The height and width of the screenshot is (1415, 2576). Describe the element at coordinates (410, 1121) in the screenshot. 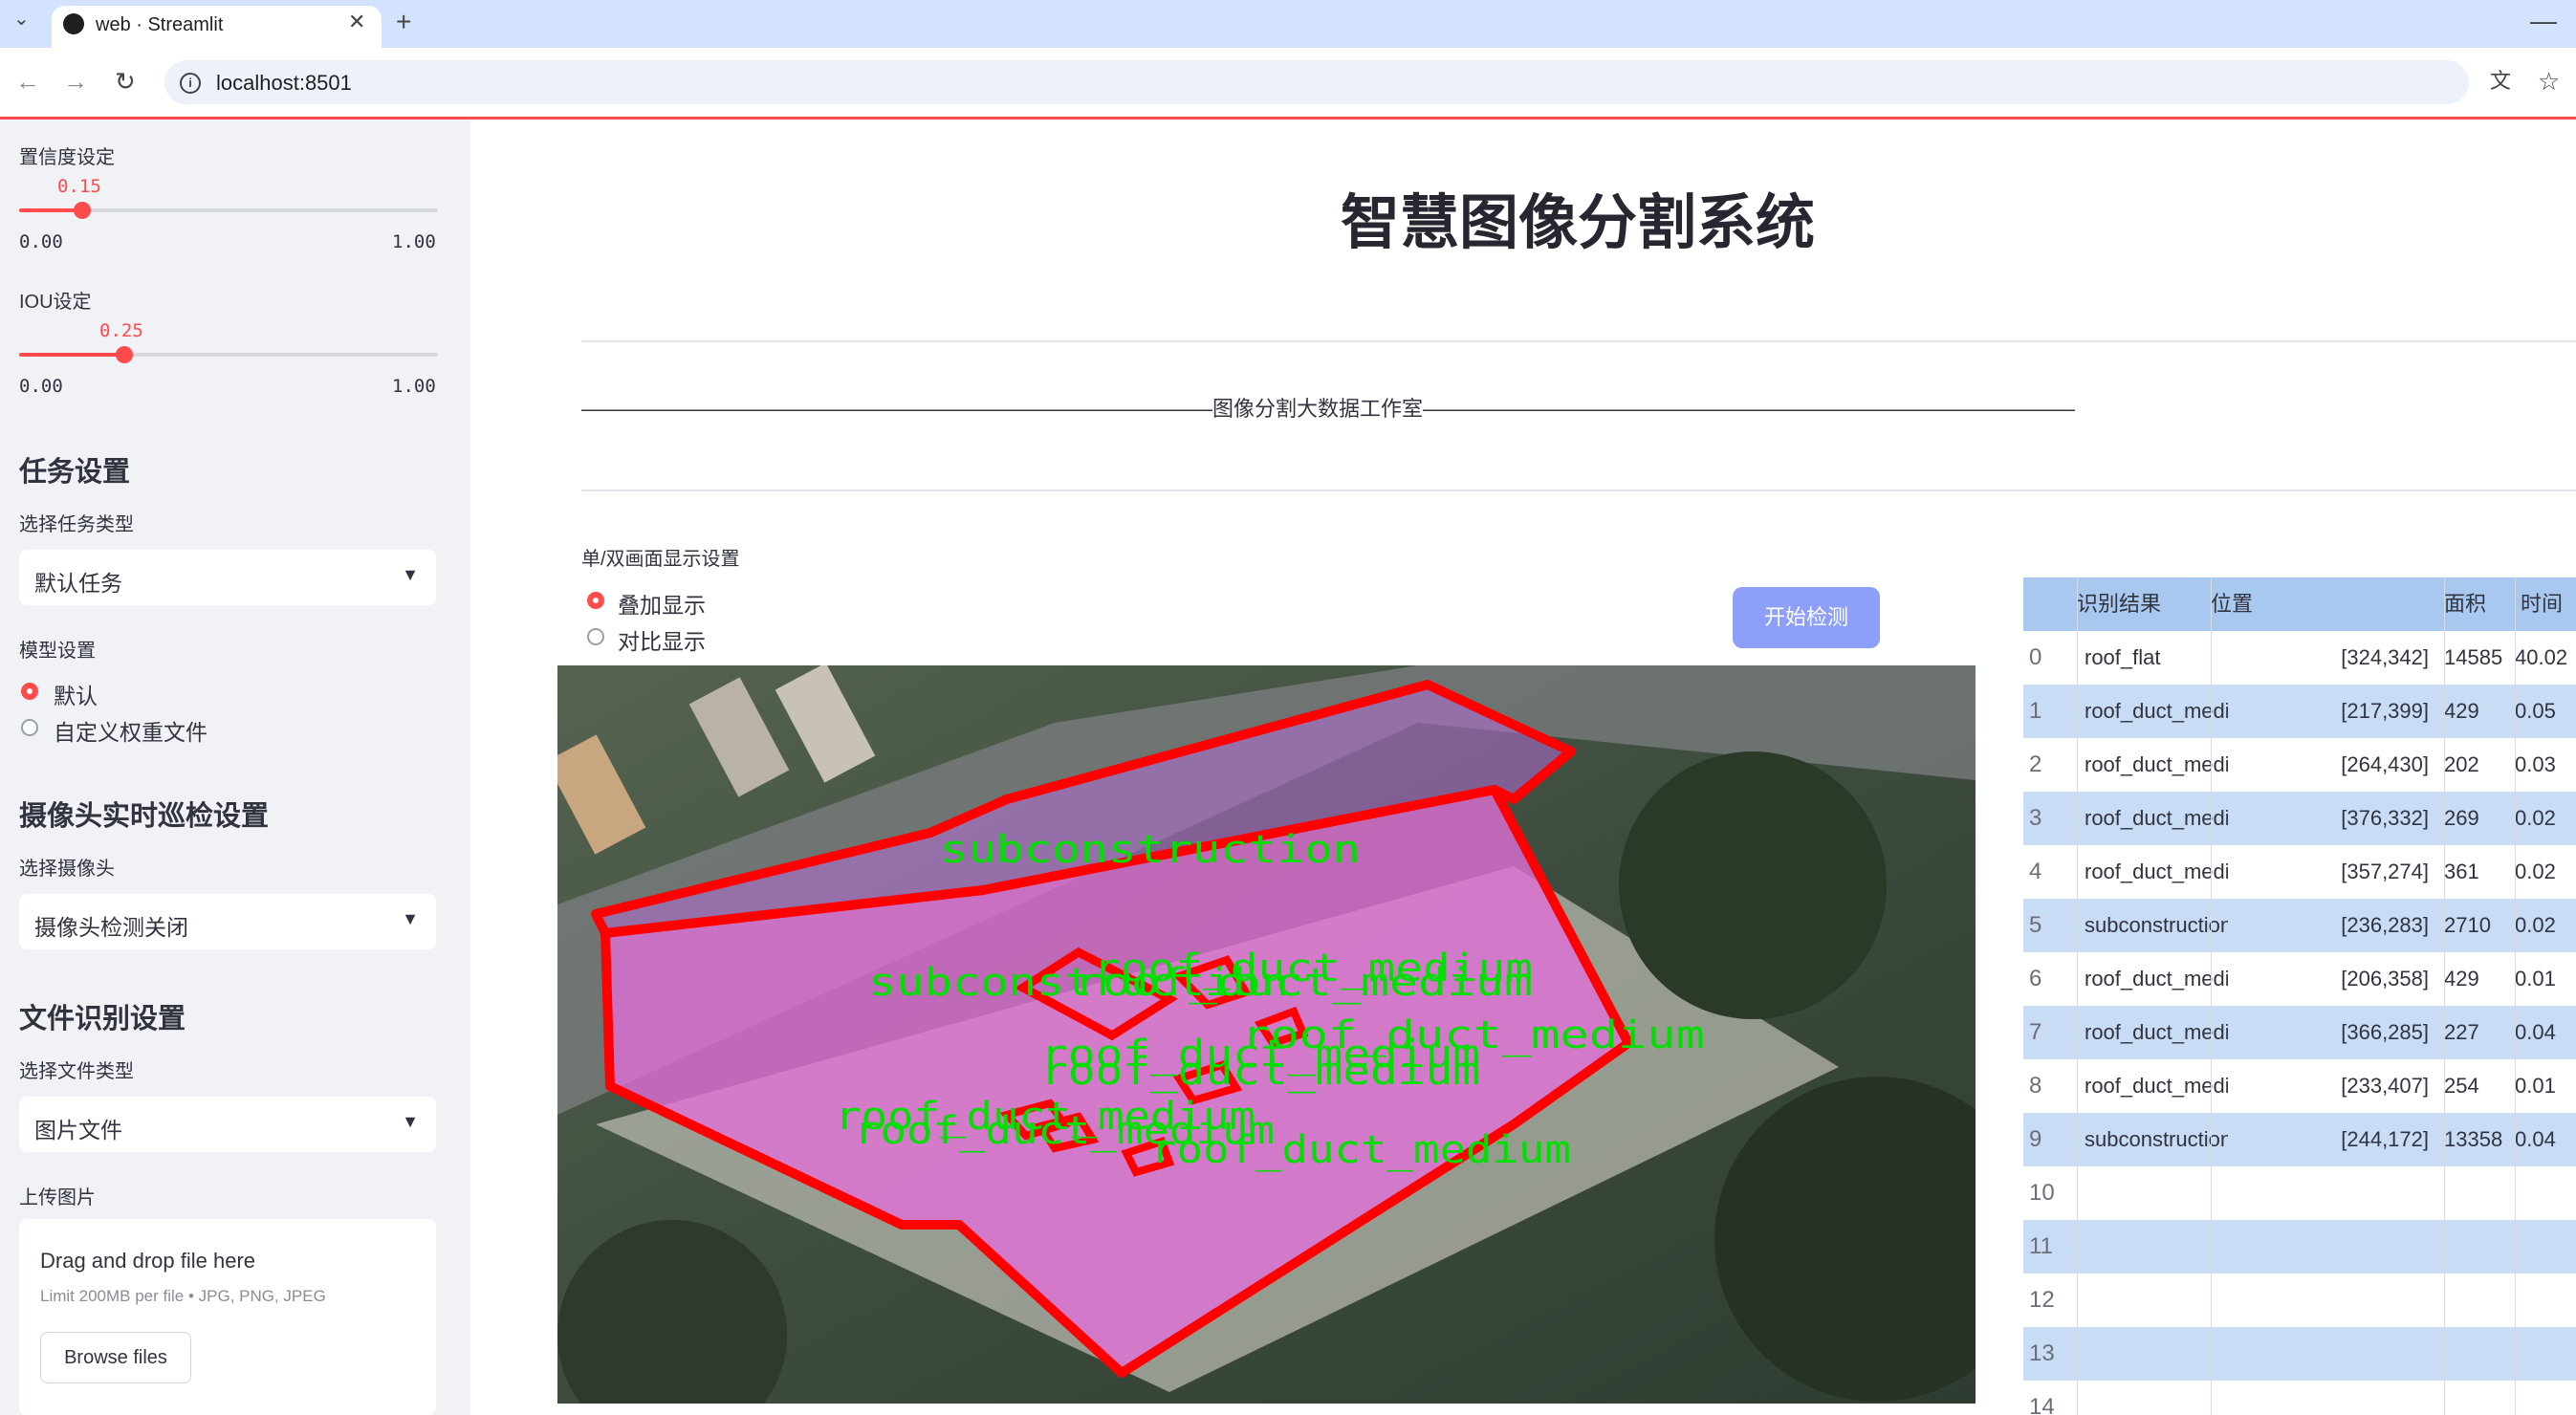

I see `chevron-down-icon: ▼` at that location.